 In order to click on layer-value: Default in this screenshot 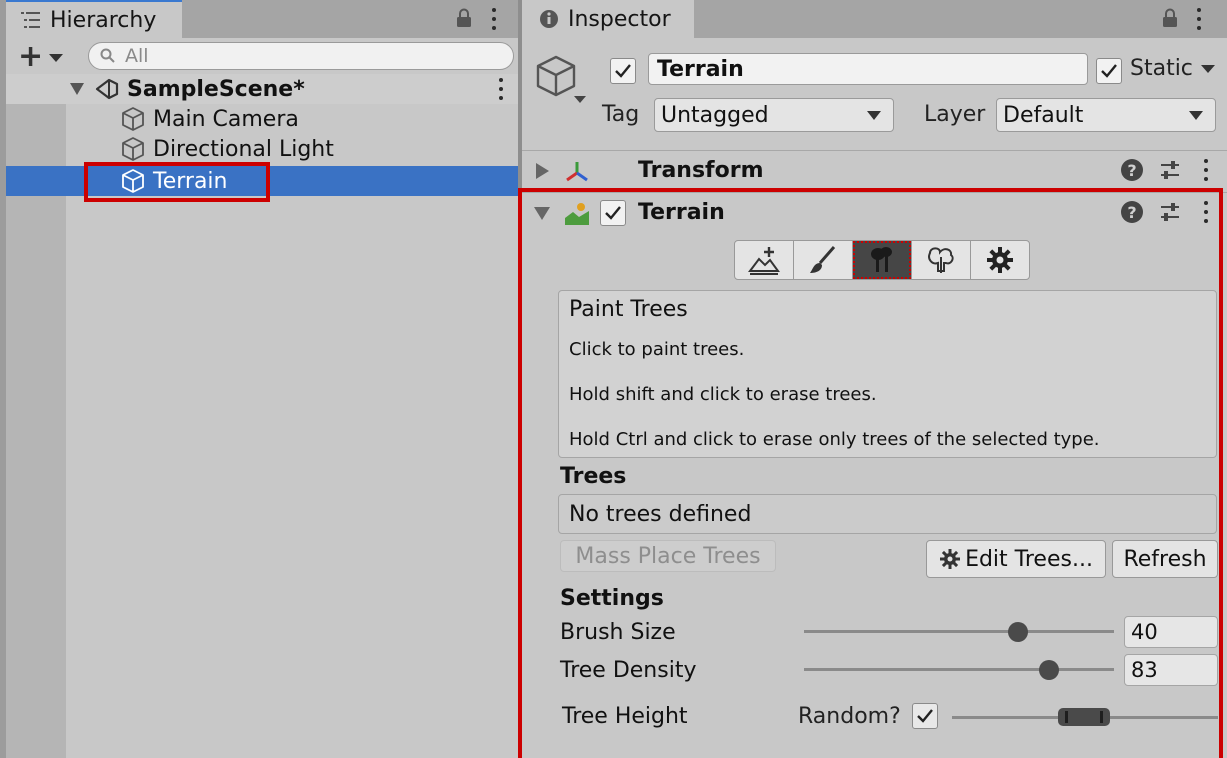, I will do `click(1043, 115)`.